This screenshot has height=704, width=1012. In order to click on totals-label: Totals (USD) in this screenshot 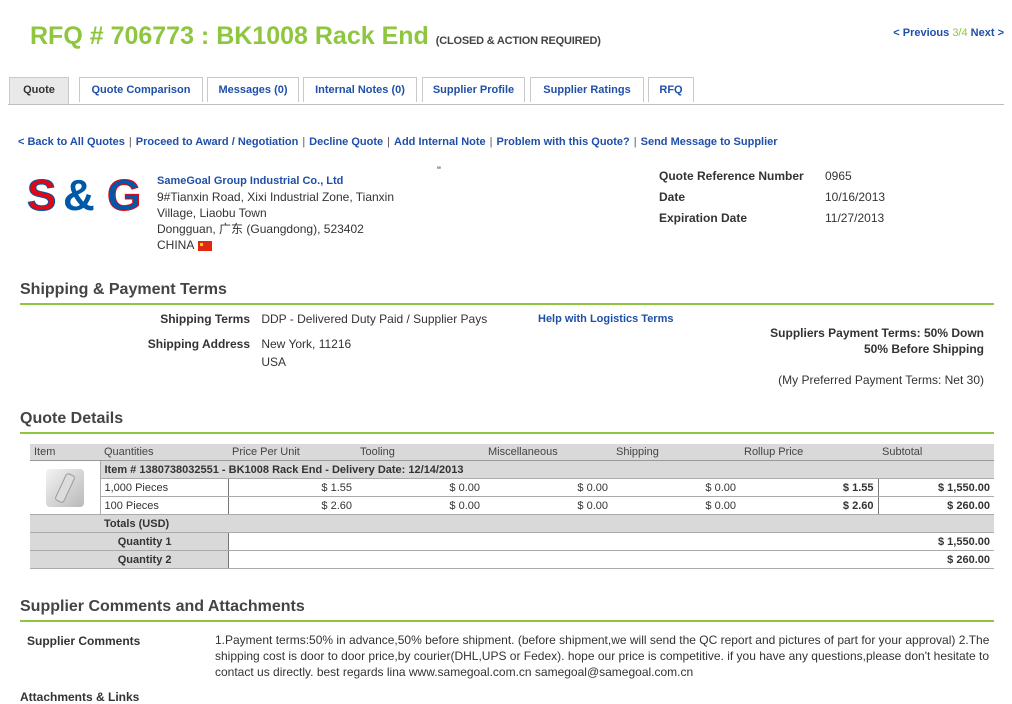, I will do `click(547, 523)`.